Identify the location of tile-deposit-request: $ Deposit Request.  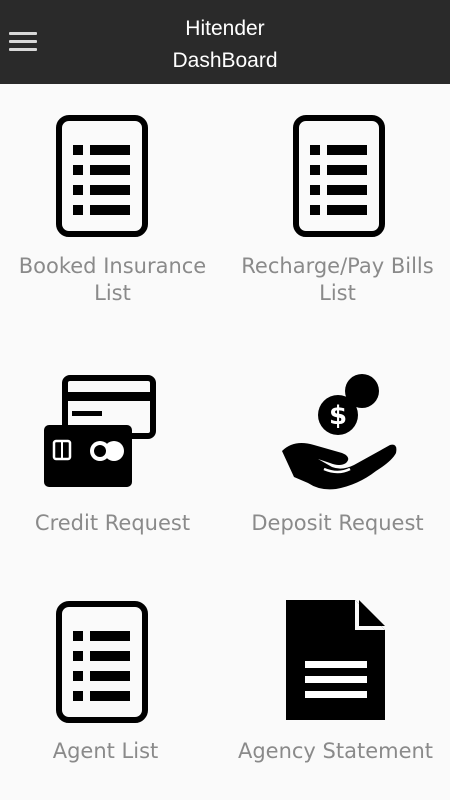
(337, 455).